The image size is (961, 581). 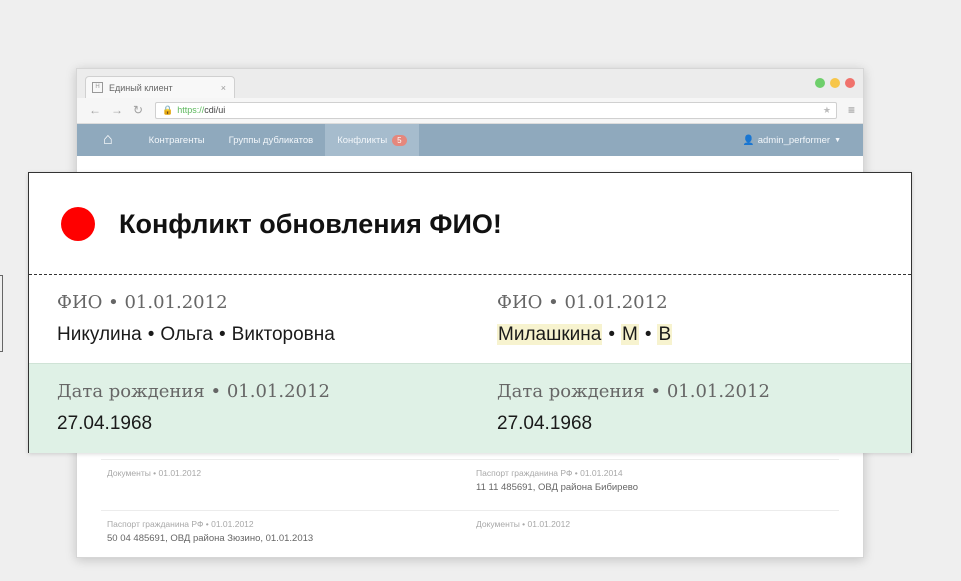 I want to click on browser-tab: H Единый клиент ×, so click(x=160, y=87).